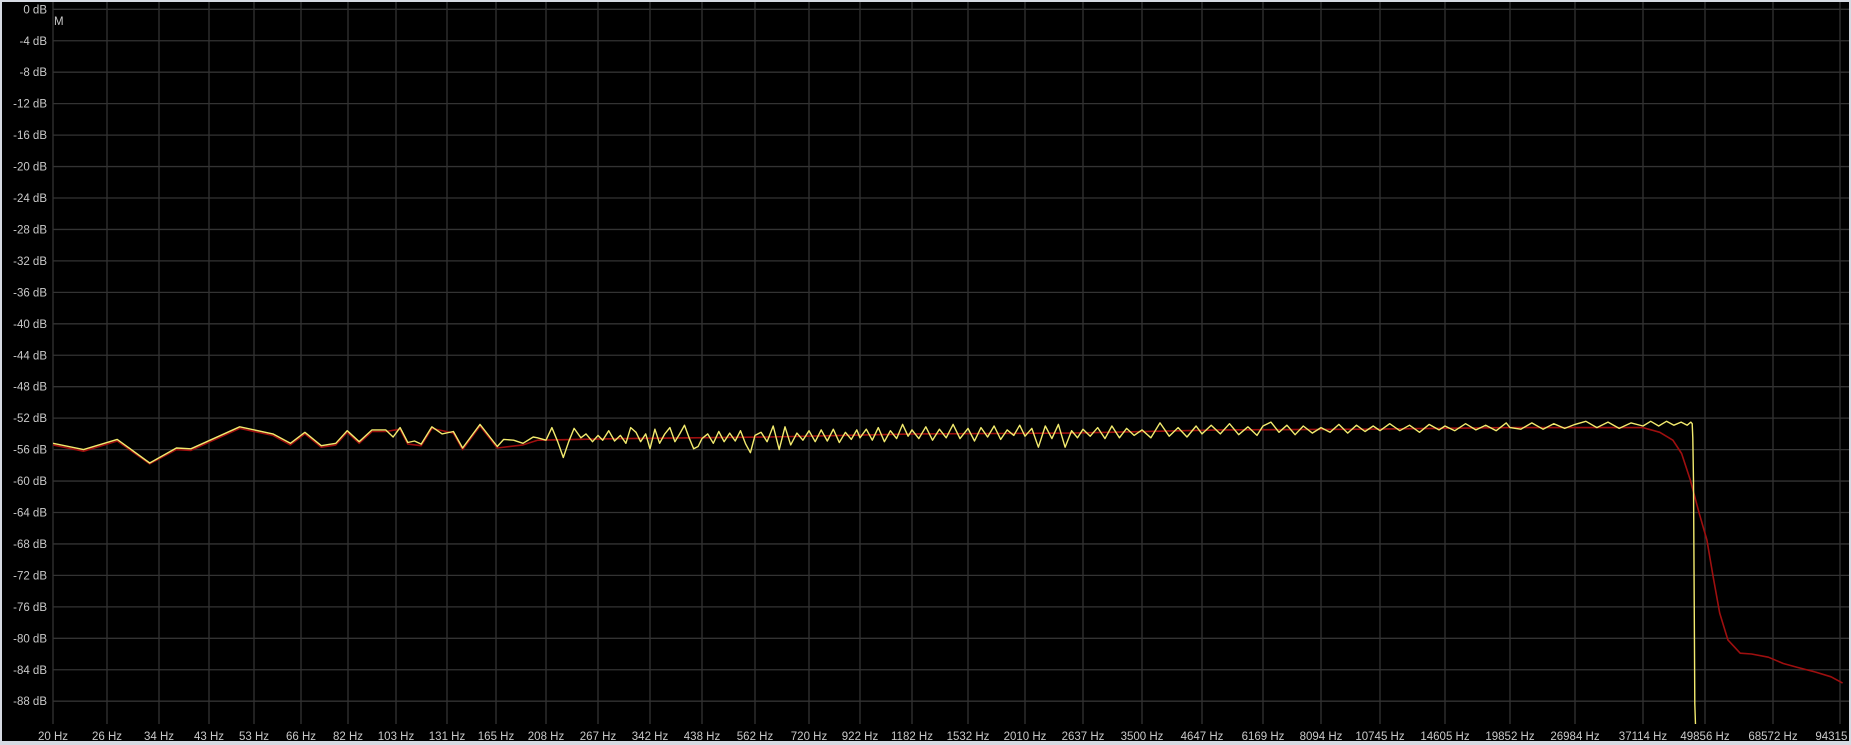 This screenshot has height=745, width=1851. What do you see at coordinates (598, 736) in the screenshot?
I see `x-tick-label: 267 Hz` at bounding box center [598, 736].